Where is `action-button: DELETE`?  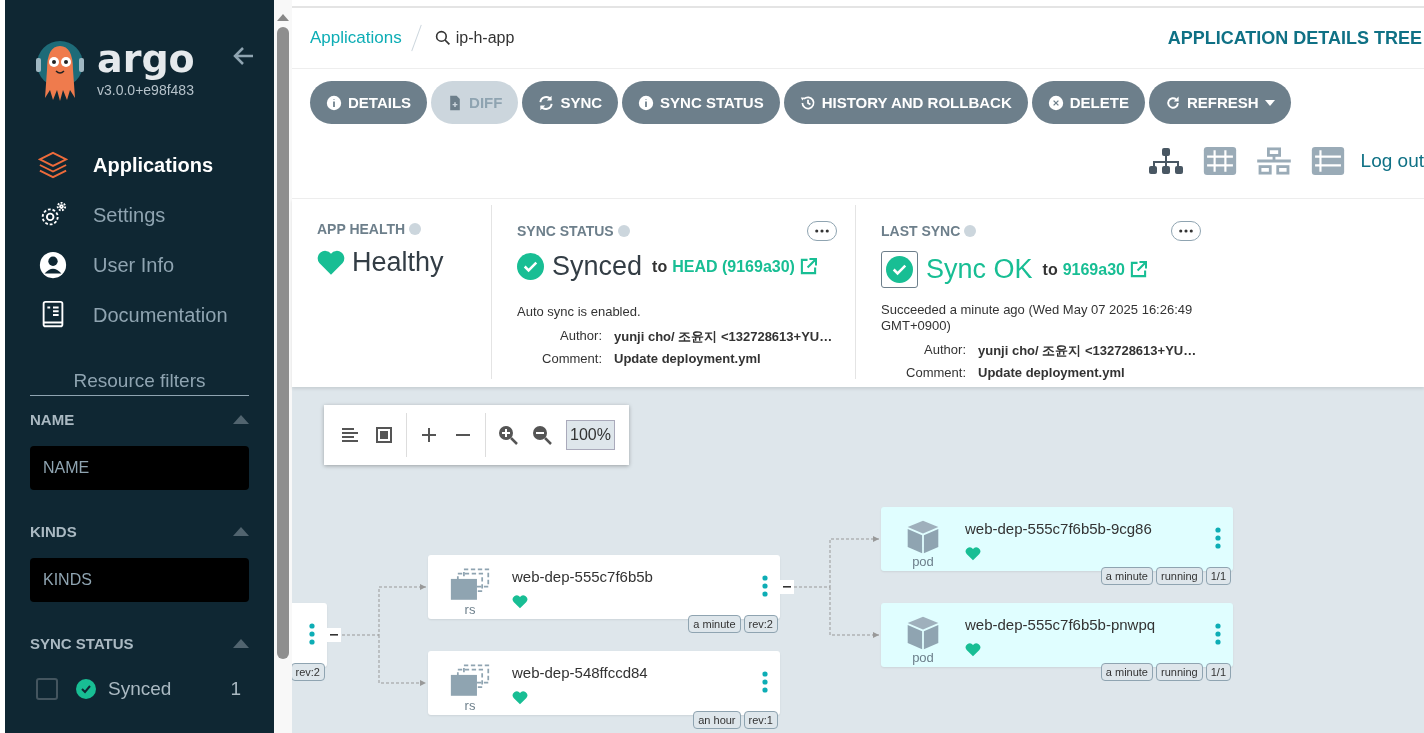
action-button: DELETE is located at coordinates (1088, 102).